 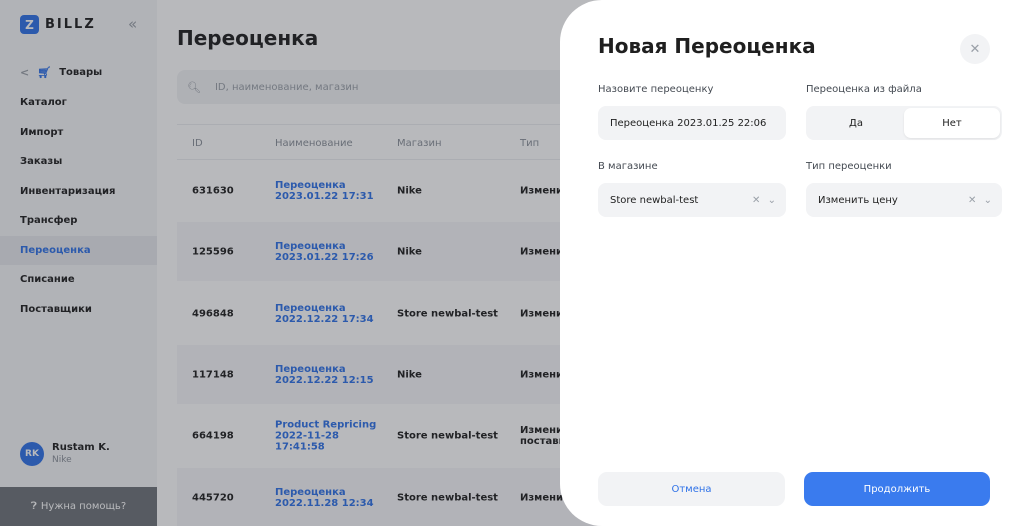 I want to click on modal-title: Новая Переоценка, so click(x=707, y=46).